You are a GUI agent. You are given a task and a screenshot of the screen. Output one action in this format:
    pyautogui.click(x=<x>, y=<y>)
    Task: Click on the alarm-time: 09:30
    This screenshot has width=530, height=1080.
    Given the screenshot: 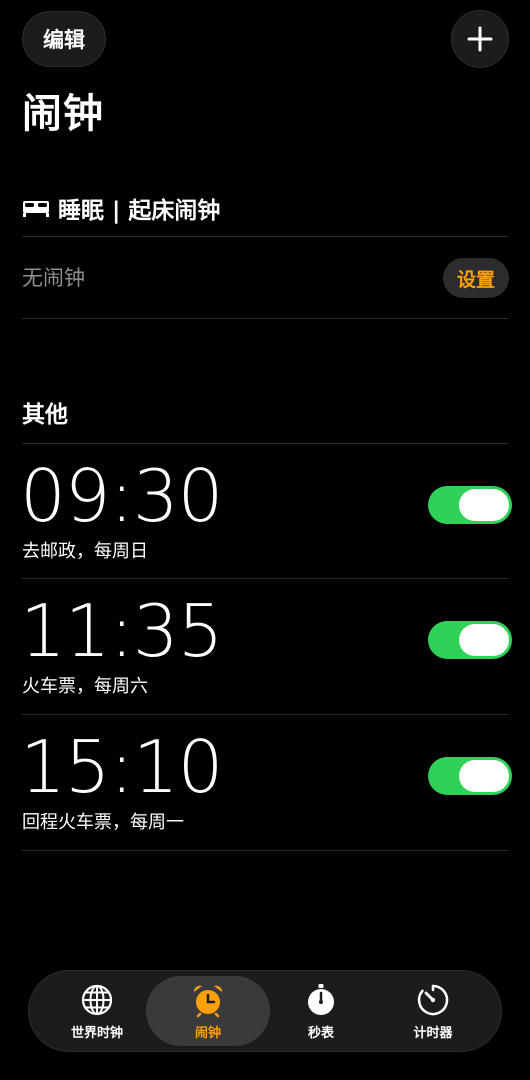 What is the action you would take?
    pyautogui.click(x=121, y=496)
    